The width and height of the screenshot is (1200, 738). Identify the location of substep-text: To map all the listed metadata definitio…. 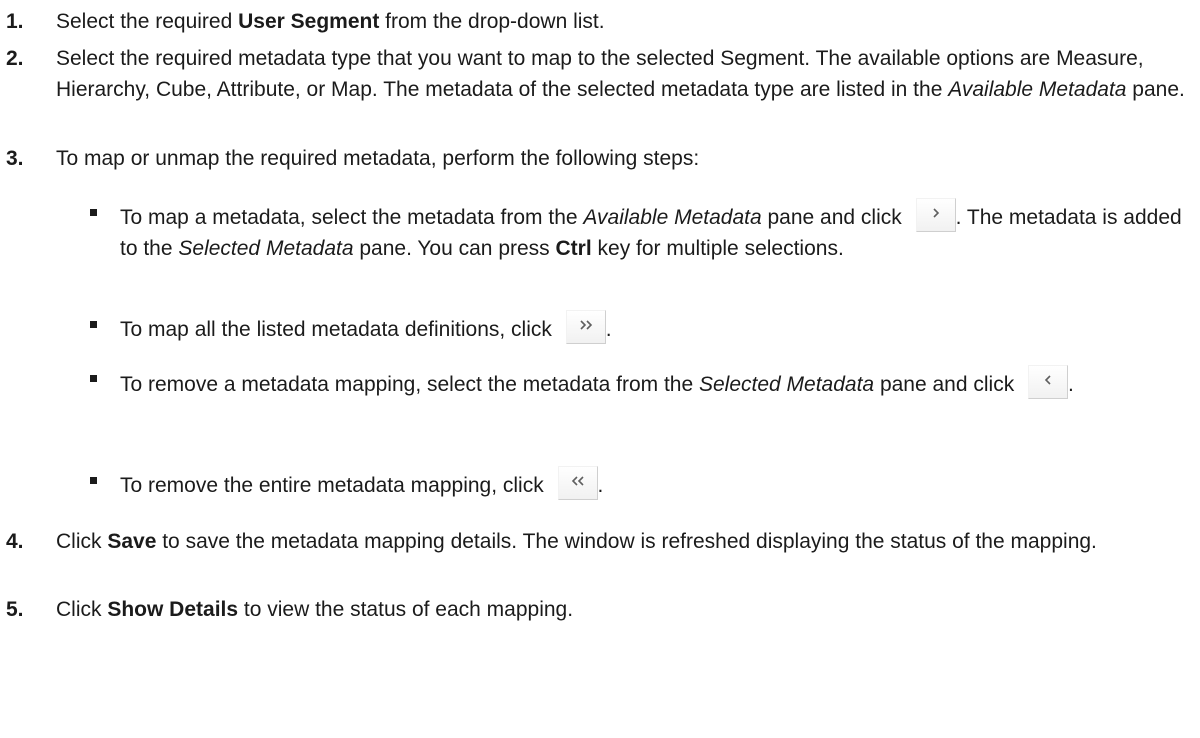
(656, 327).